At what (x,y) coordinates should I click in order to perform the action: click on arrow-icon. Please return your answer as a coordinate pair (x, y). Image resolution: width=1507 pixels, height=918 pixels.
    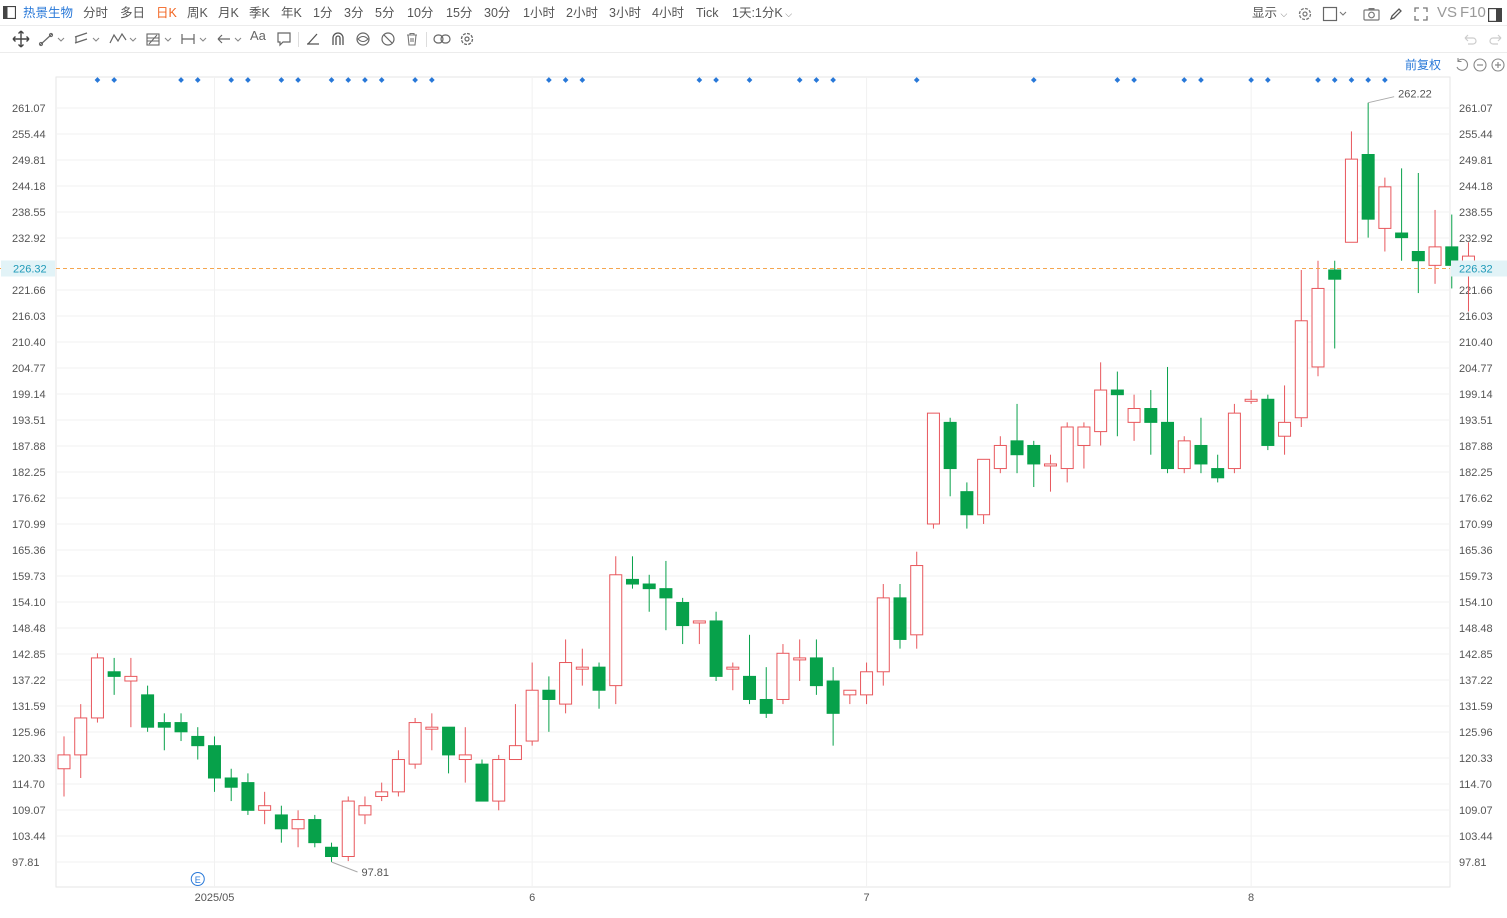
    Looking at the image, I should click on (230, 39).